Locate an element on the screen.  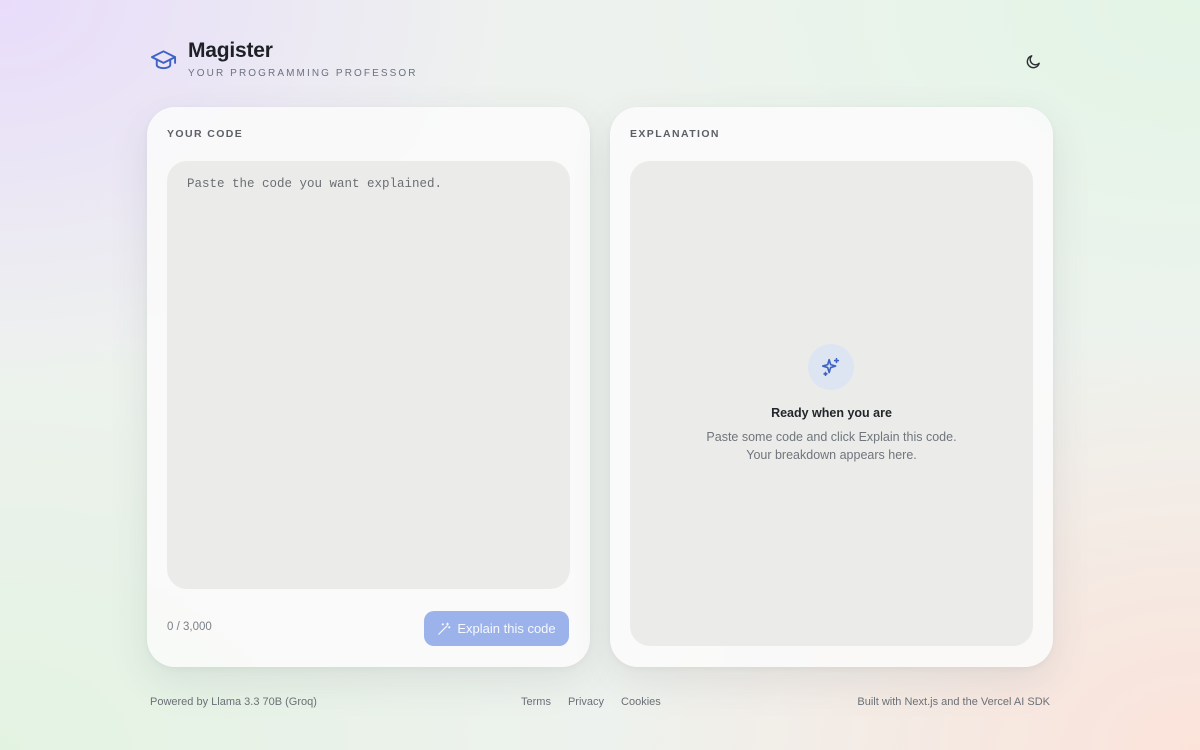
explain-code-button: Explain this code is located at coordinates (496, 628).